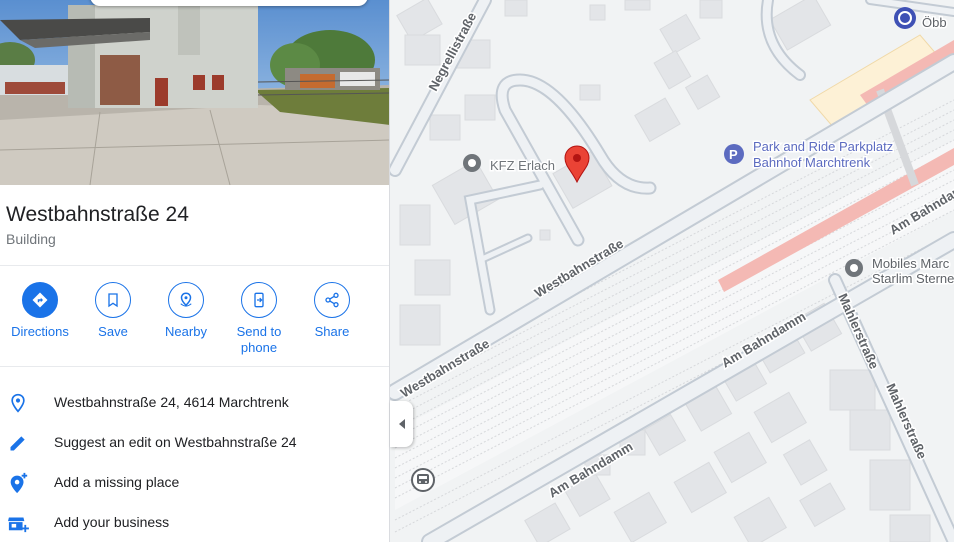 The width and height of the screenshot is (954, 542). Describe the element at coordinates (423, 480) in the screenshot. I see `train-station-icon` at that location.